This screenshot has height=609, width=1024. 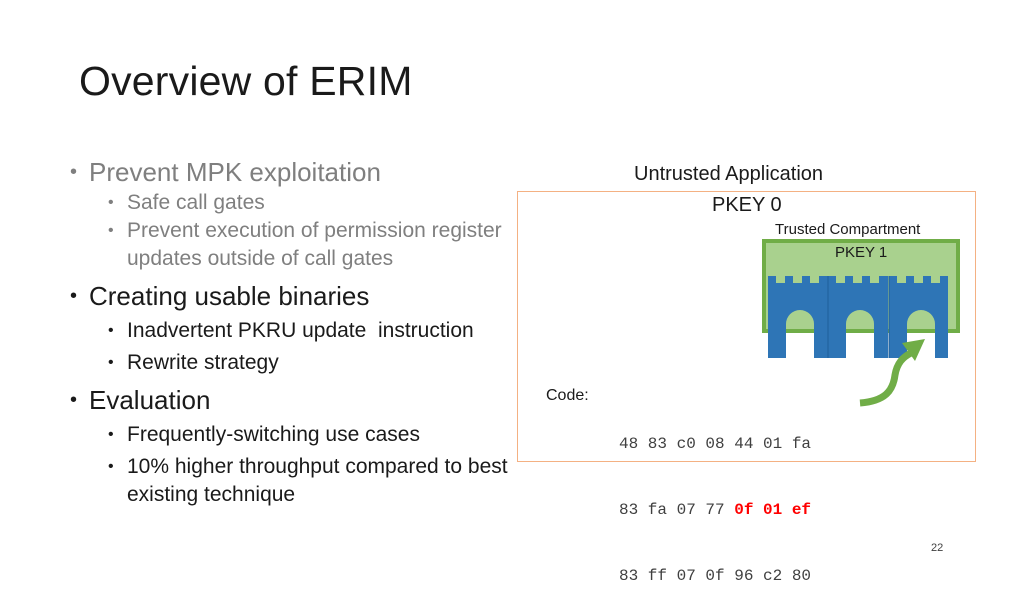 What do you see at coordinates (848, 229) in the screenshot?
I see `trusted-compartment-label: Trusted Compartment` at bounding box center [848, 229].